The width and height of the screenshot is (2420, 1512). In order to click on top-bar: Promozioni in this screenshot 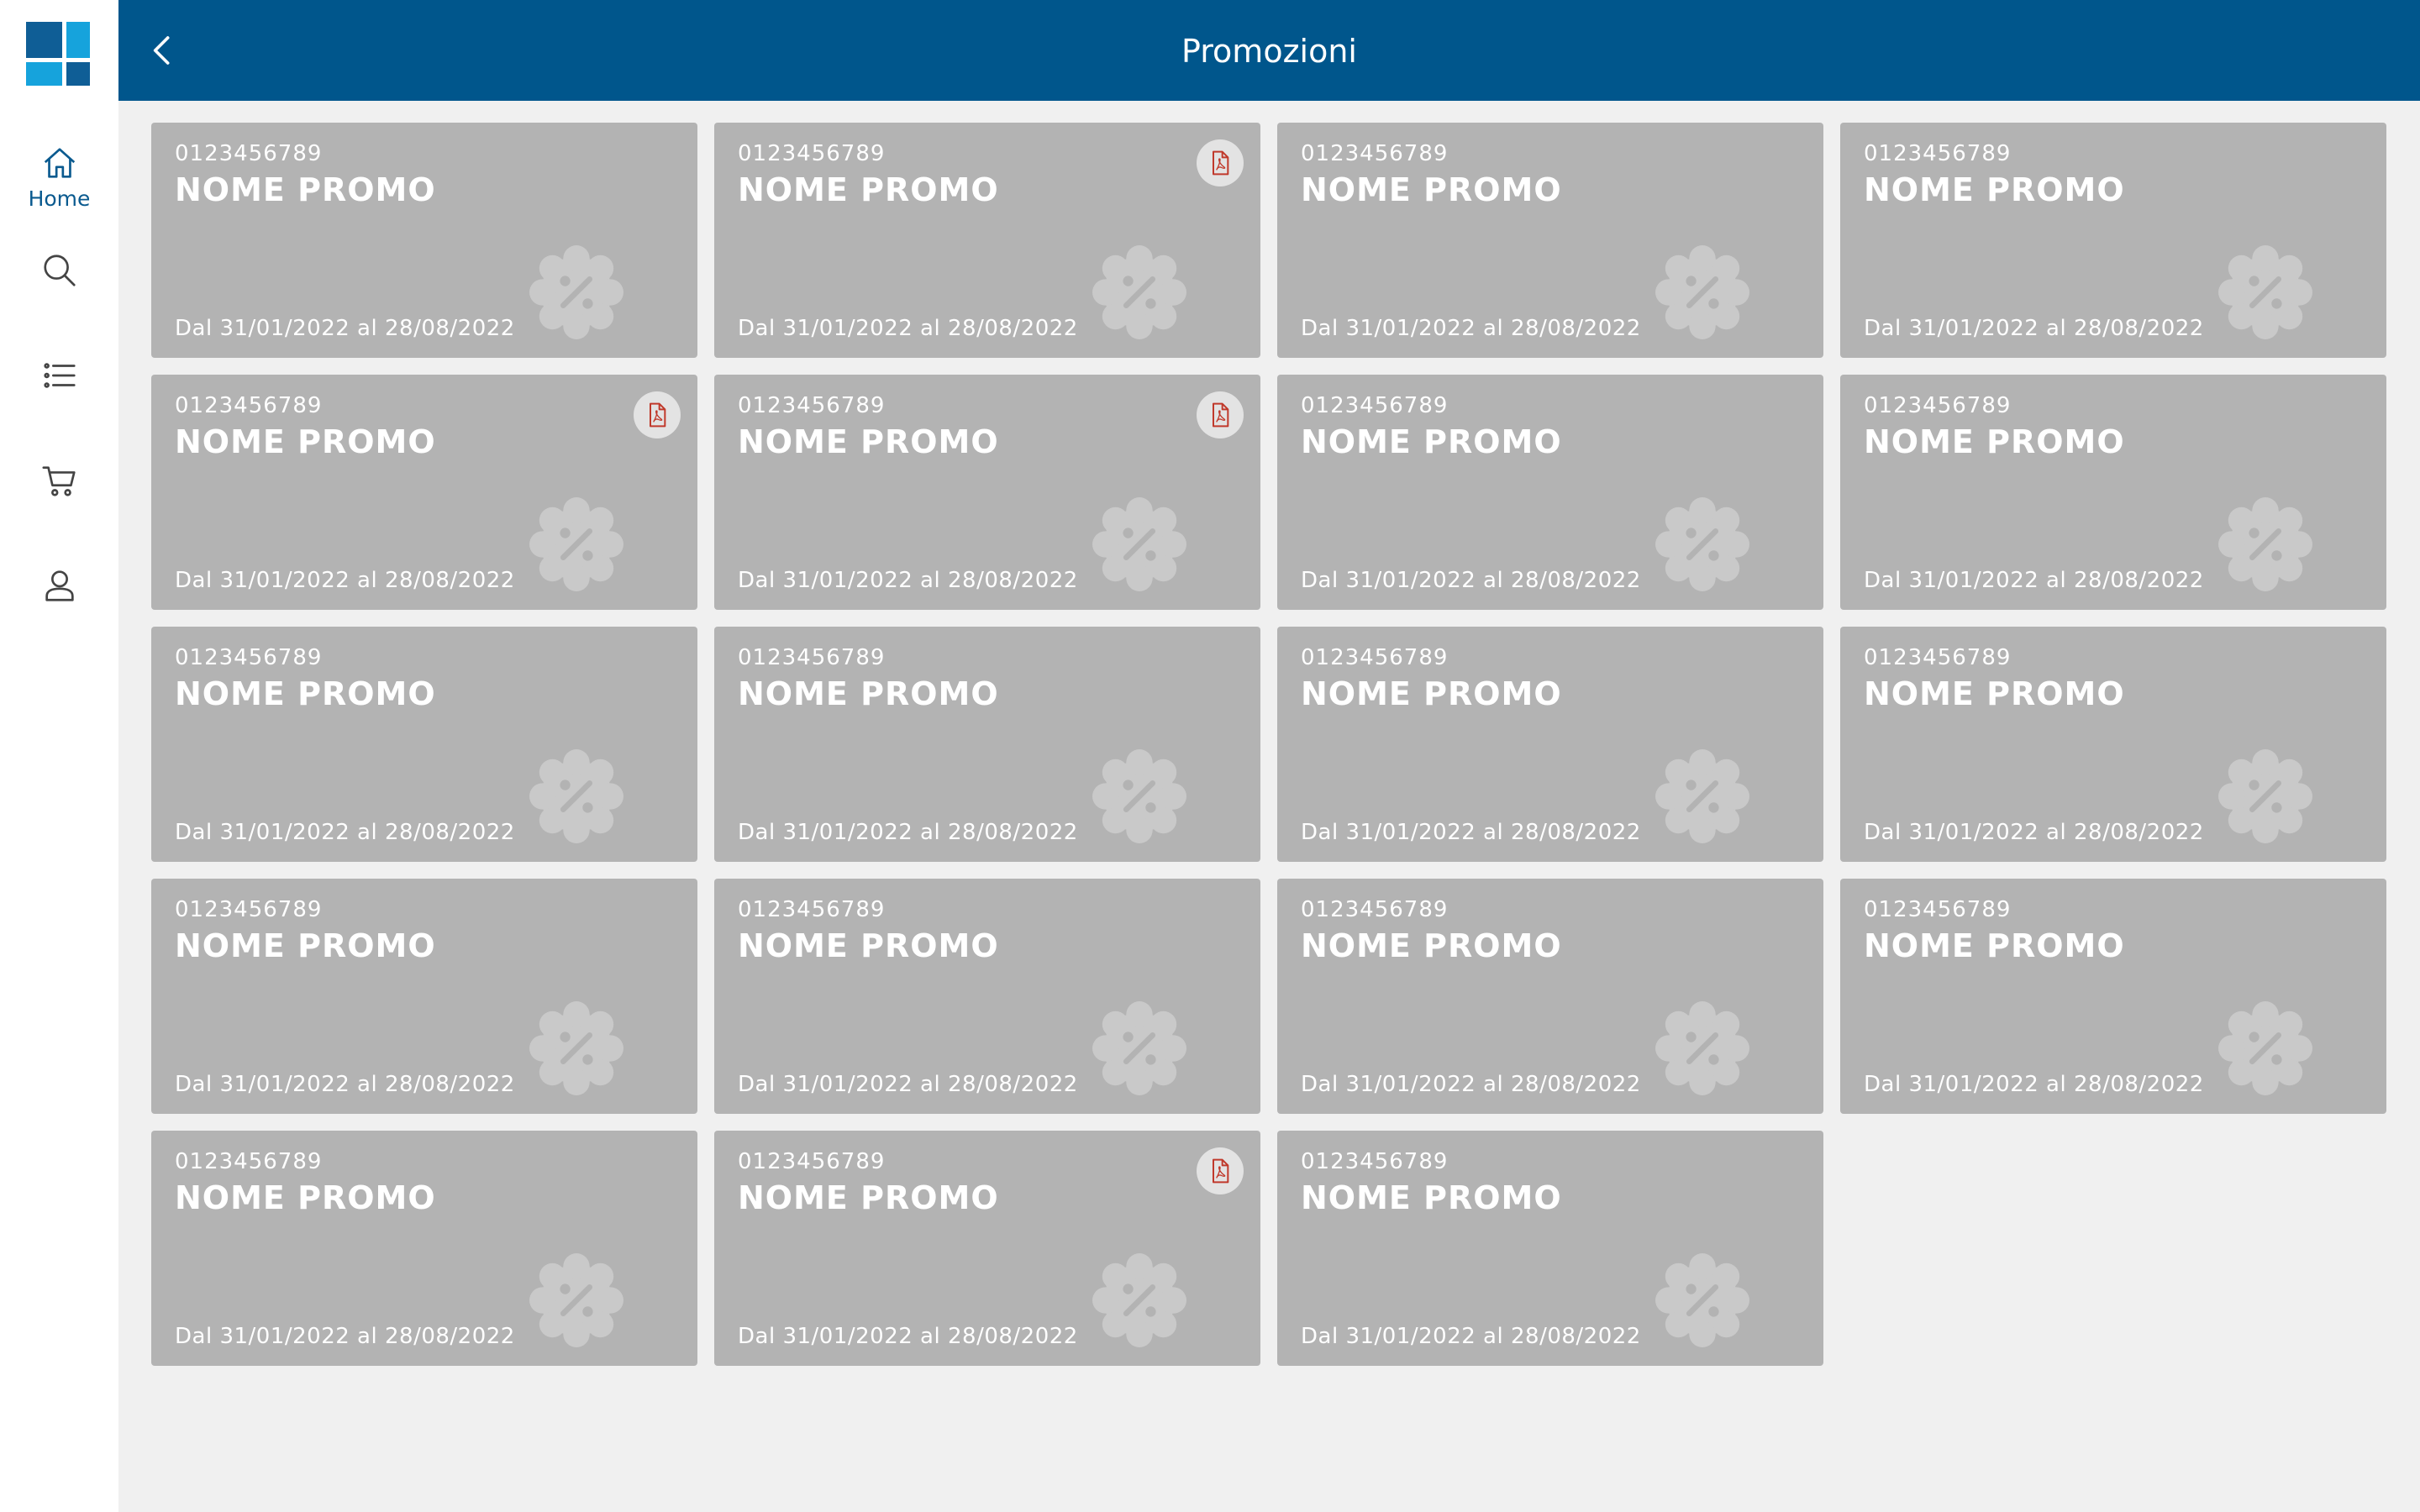, I will do `click(1269, 50)`.